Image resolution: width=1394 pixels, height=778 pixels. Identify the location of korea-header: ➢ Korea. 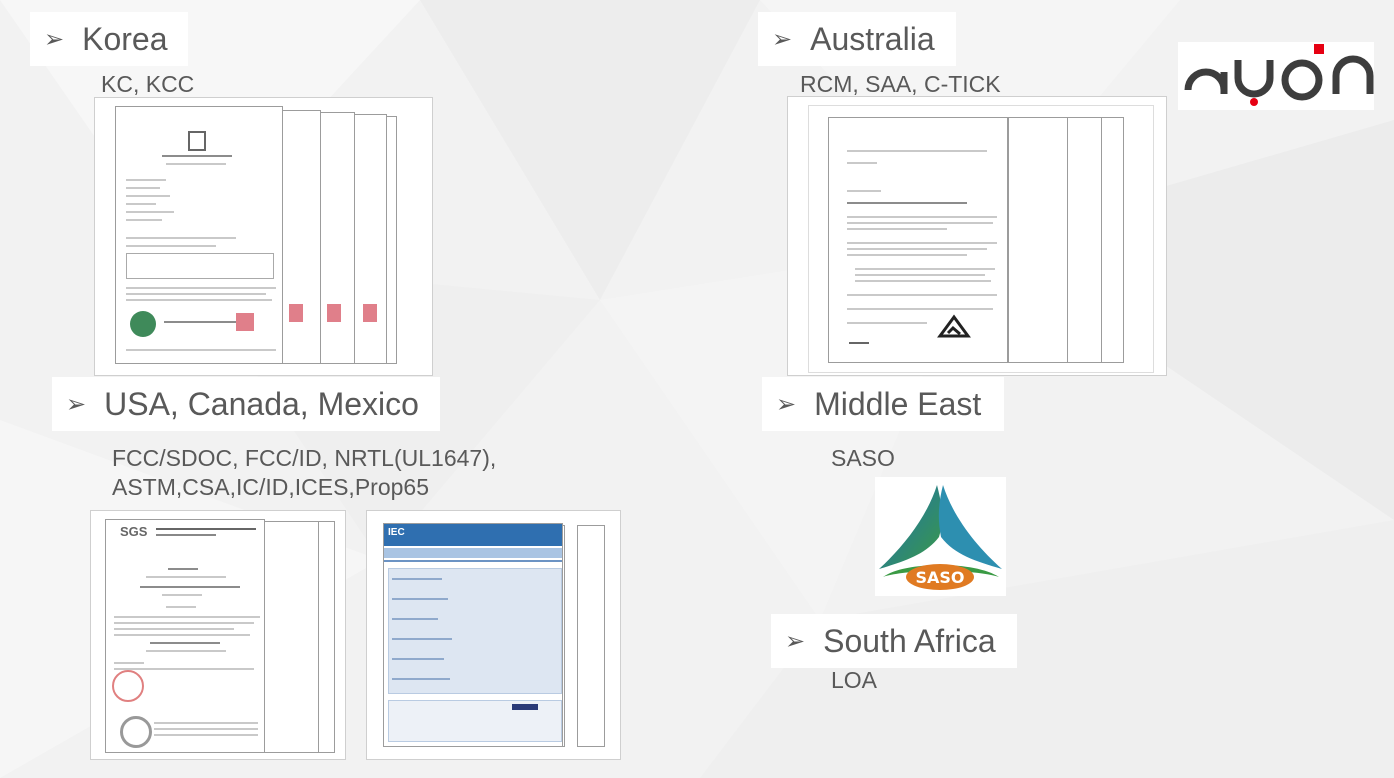
(109, 39).